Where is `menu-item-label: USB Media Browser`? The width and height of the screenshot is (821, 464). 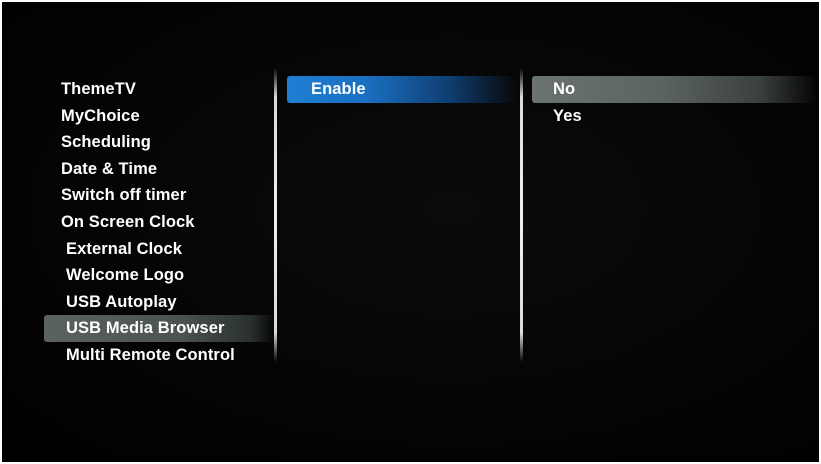
menu-item-label: USB Media Browser is located at coordinates (145, 328).